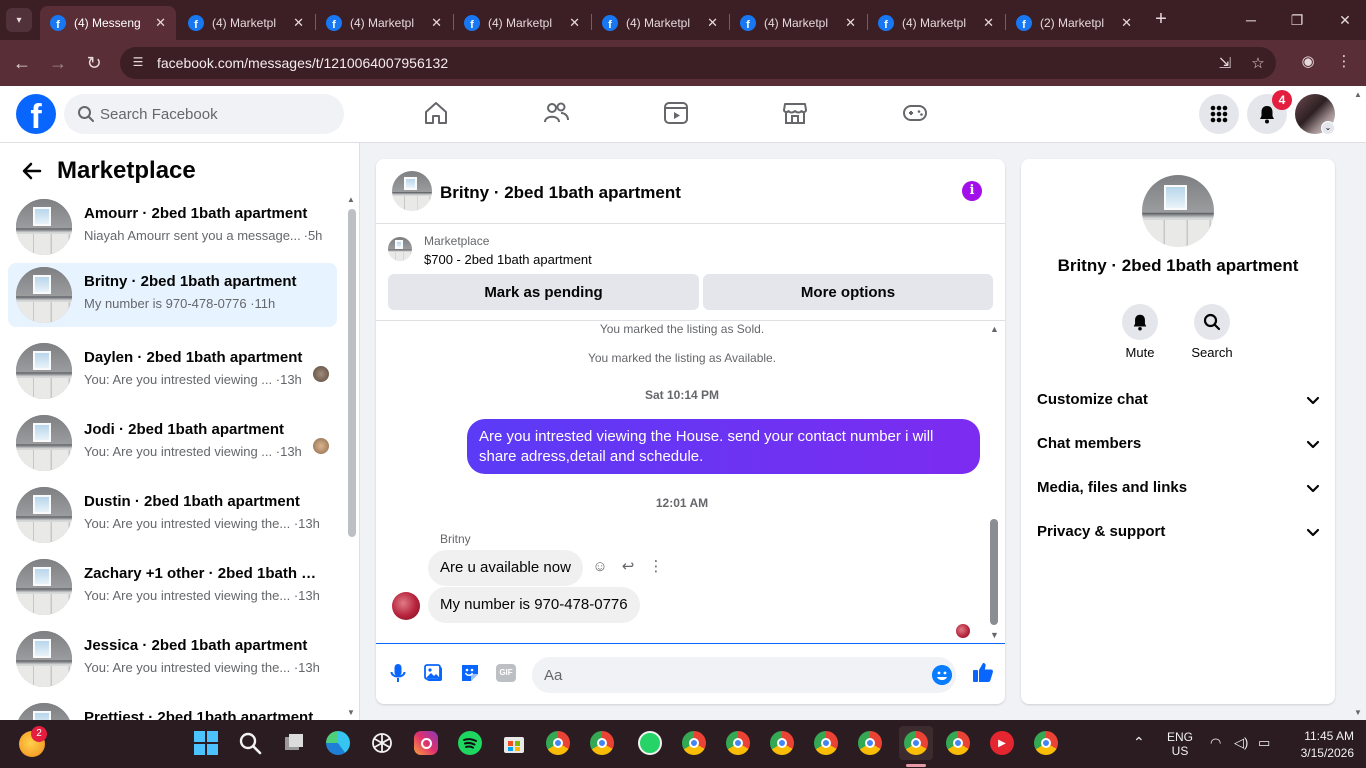 This screenshot has width=1366, height=768. I want to click on battery-icon: ▭, so click(1264, 743).